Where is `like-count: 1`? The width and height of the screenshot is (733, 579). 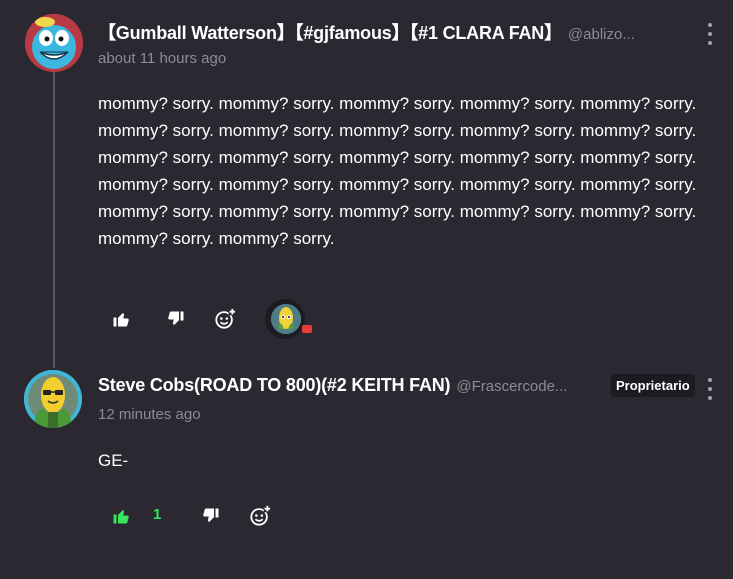
like-count: 1 is located at coordinates (157, 514).